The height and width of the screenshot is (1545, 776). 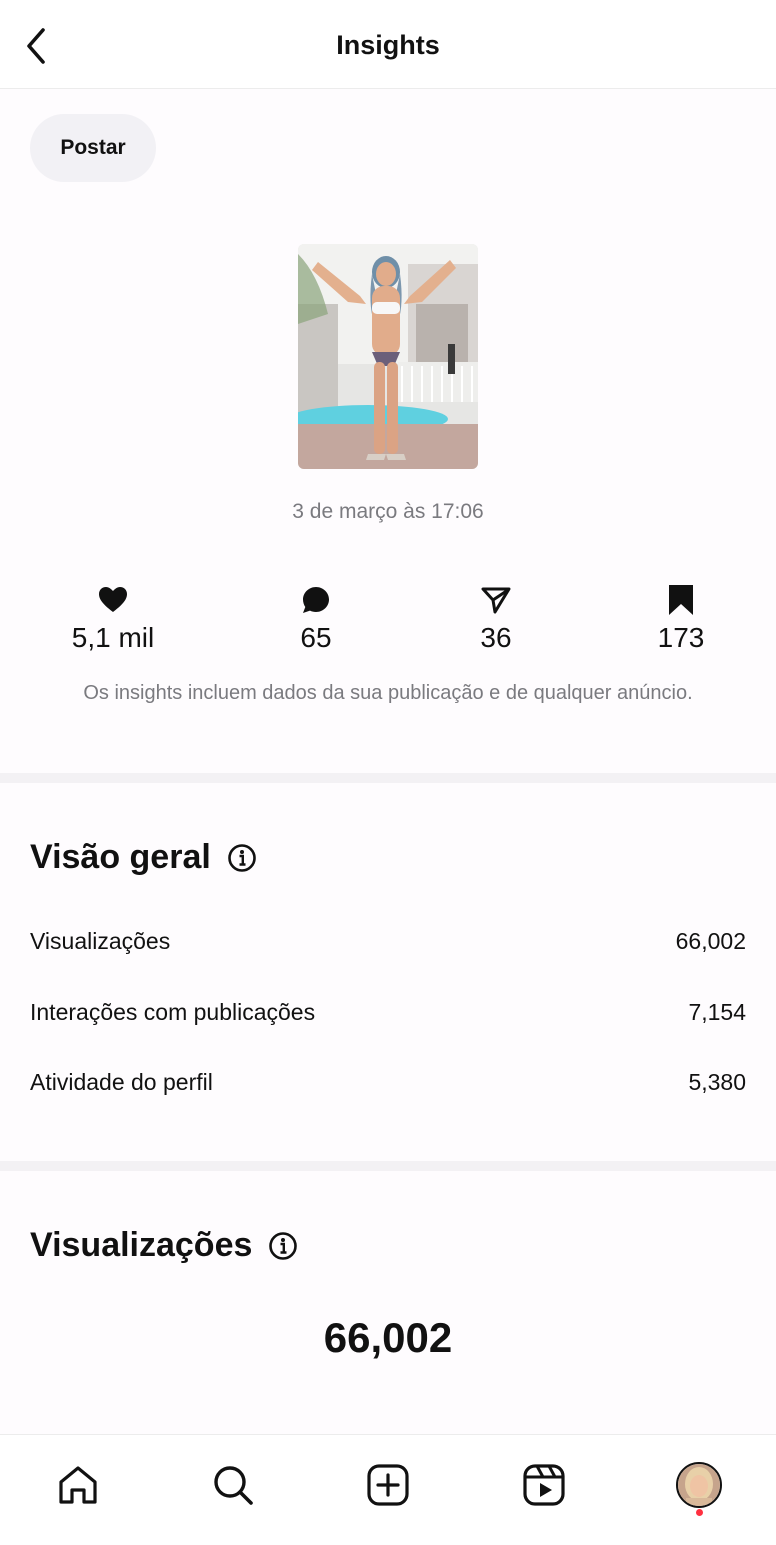 What do you see at coordinates (388, 941) in the screenshot?
I see `overview-row-views: Visualizações 66,002` at bounding box center [388, 941].